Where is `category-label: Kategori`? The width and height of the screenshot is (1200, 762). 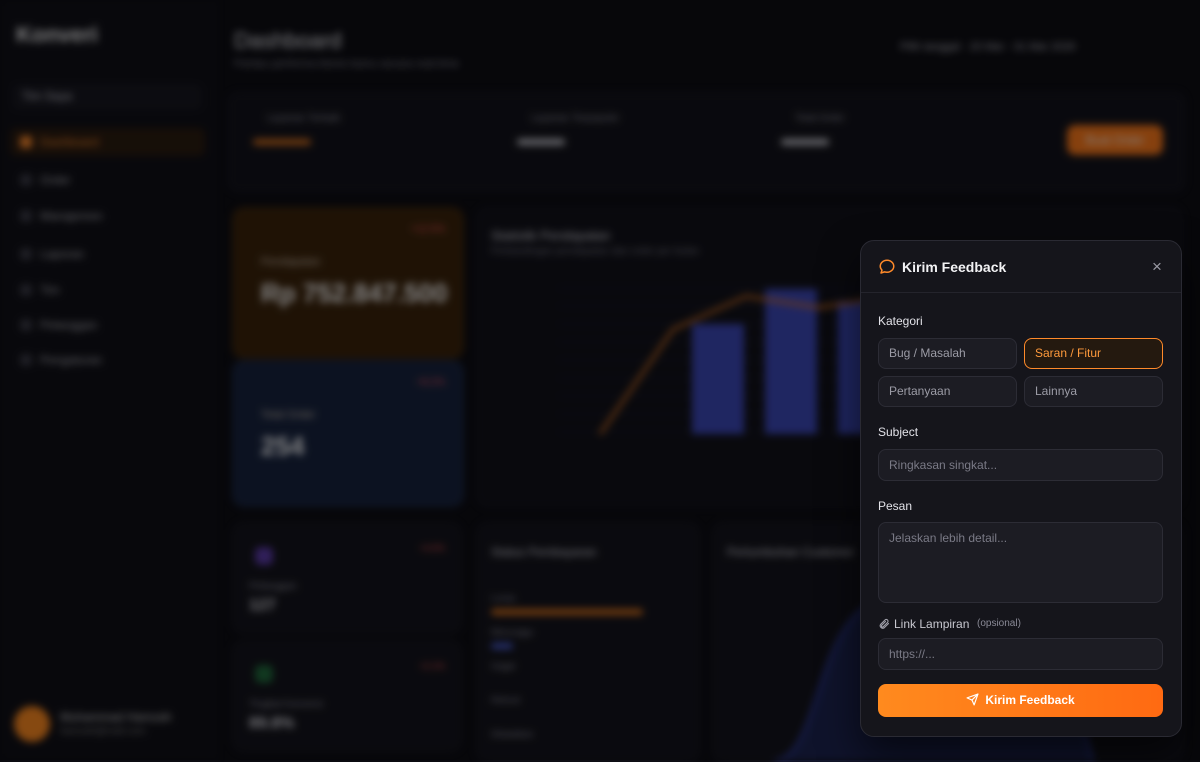 category-label: Kategori is located at coordinates (900, 321).